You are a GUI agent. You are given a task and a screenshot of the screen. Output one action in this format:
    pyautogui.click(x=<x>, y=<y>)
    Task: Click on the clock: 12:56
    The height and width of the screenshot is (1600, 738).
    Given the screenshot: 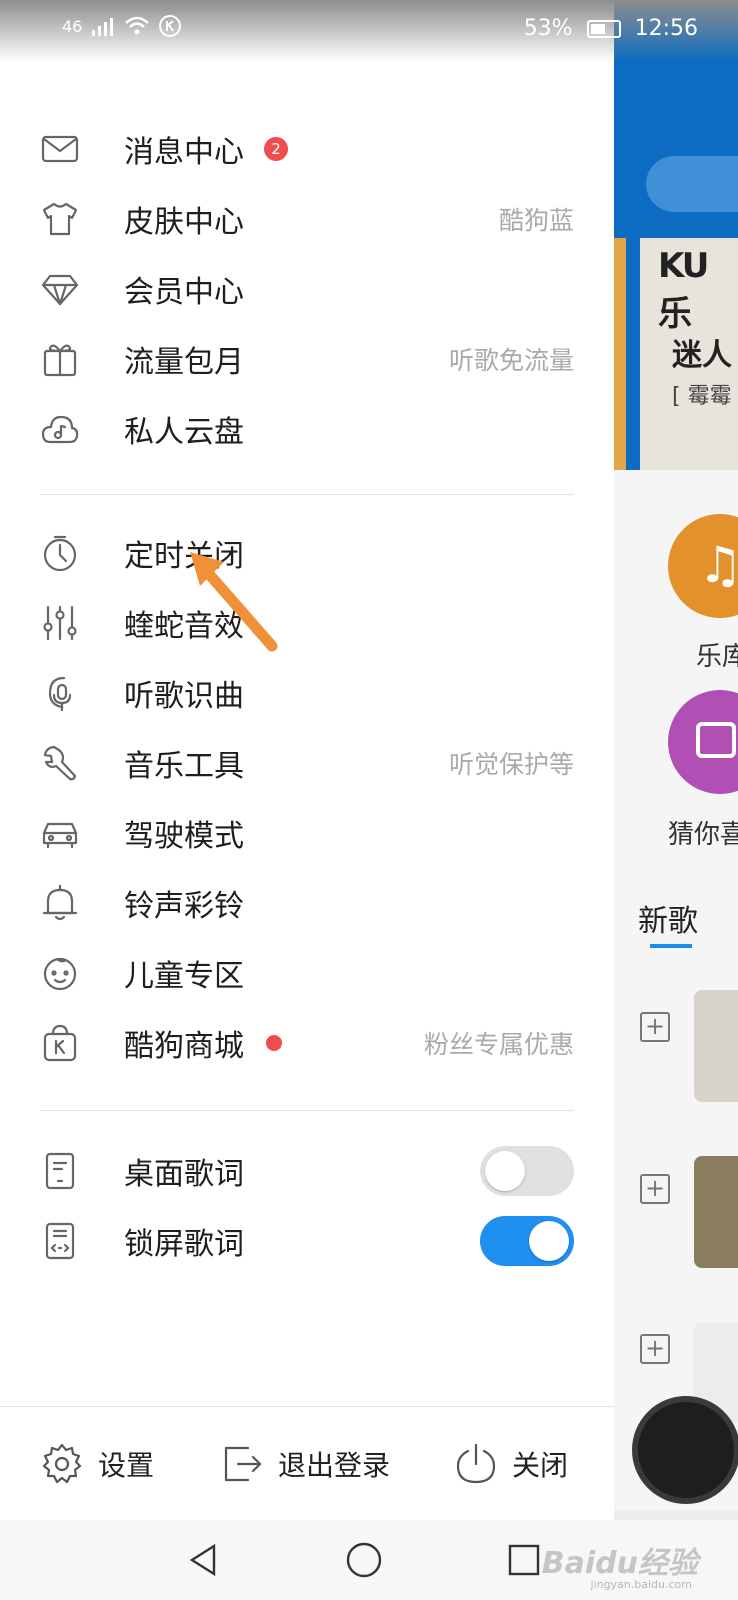 What is the action you would take?
    pyautogui.click(x=666, y=28)
    